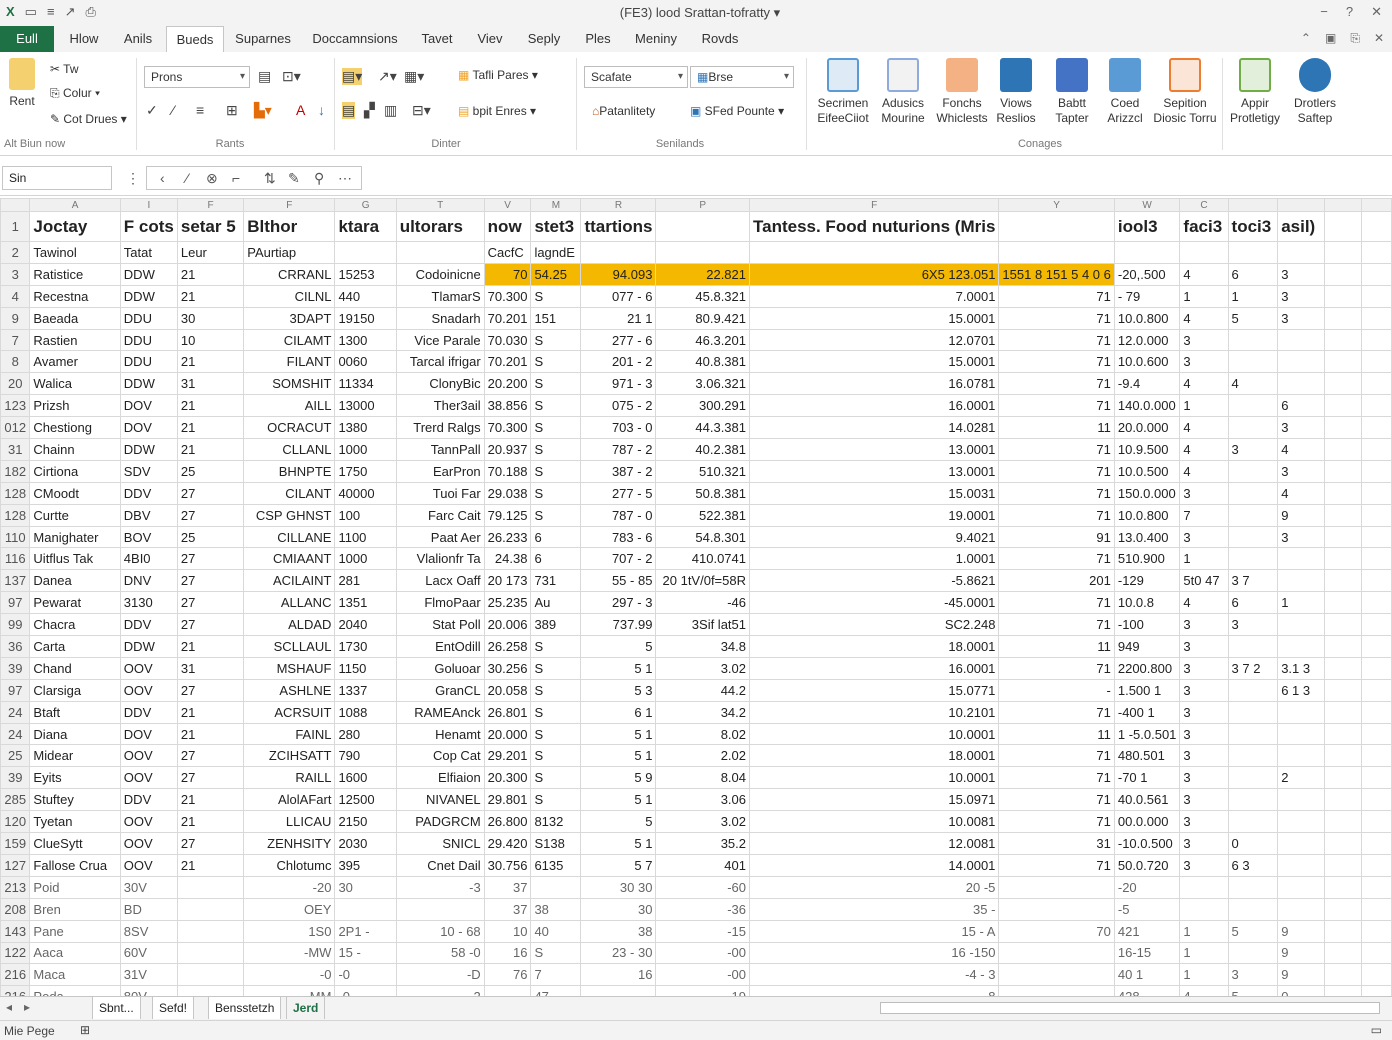 This screenshot has width=1392, height=1040. What do you see at coordinates (148, 931) in the screenshot?
I see `cell: 8SV` at bounding box center [148, 931].